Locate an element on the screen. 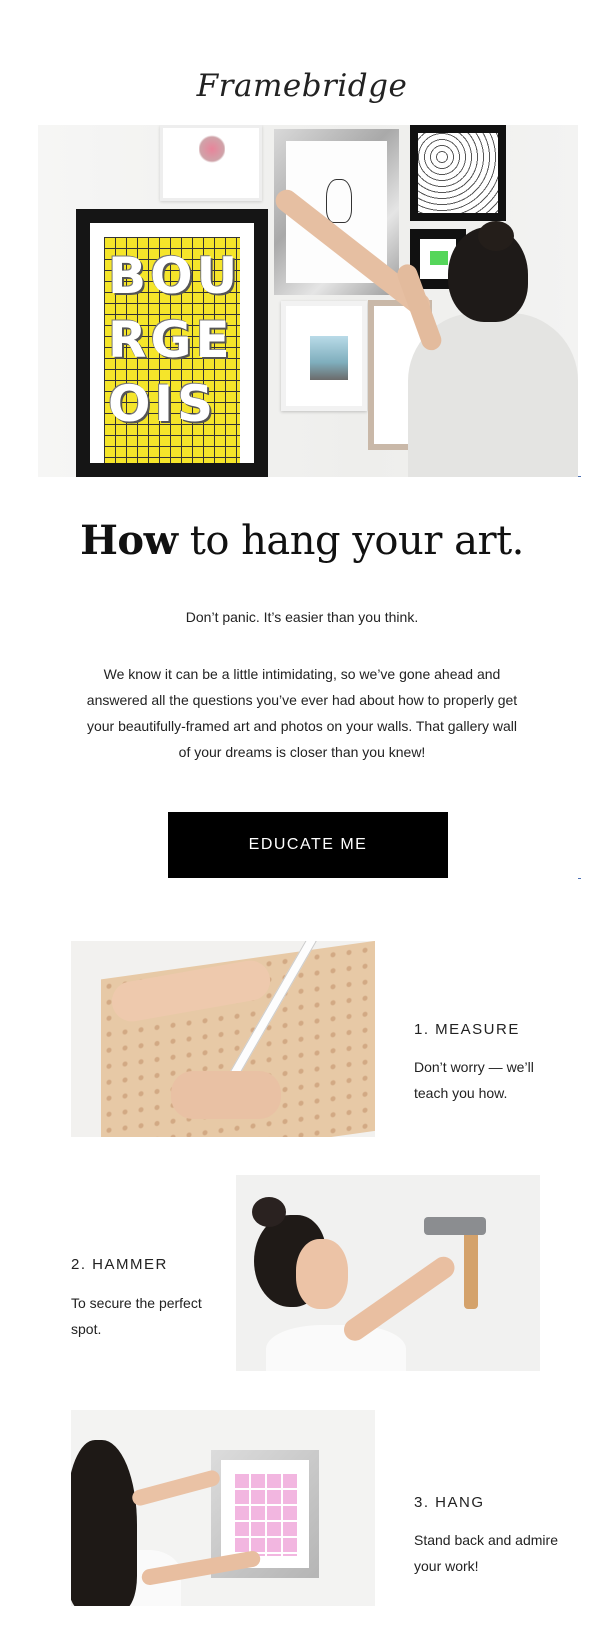 This screenshot has width=604, height=1629. step-text-hang: Stand back and admire your work! is located at coordinates (486, 1553).